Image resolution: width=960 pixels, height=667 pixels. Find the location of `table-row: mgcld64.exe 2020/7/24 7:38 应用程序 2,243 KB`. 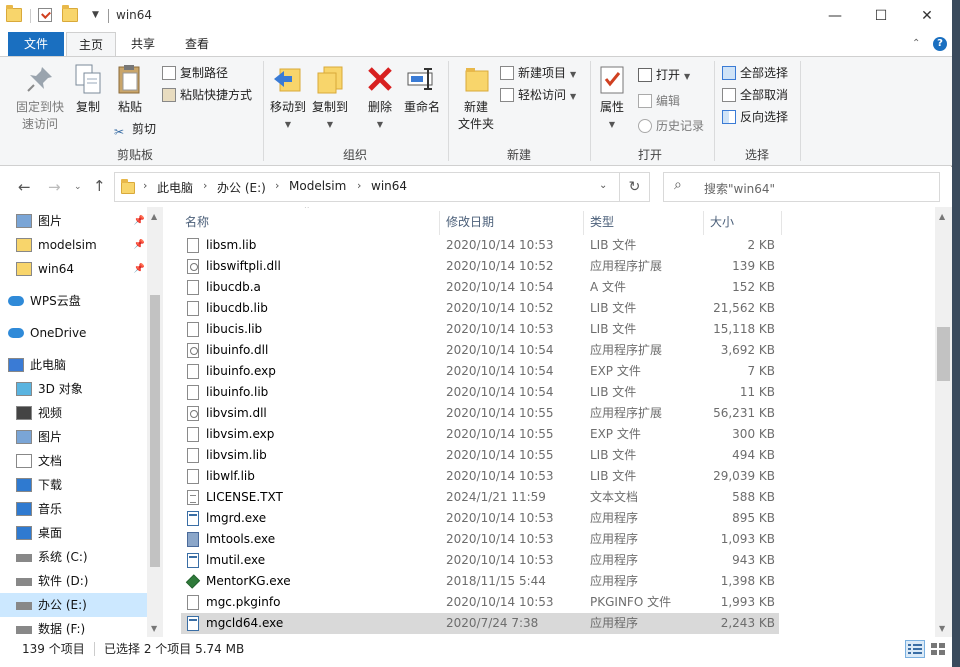

table-row: mgcld64.exe 2020/7/24 7:38 应用程序 2,243 KB is located at coordinates (480, 623).